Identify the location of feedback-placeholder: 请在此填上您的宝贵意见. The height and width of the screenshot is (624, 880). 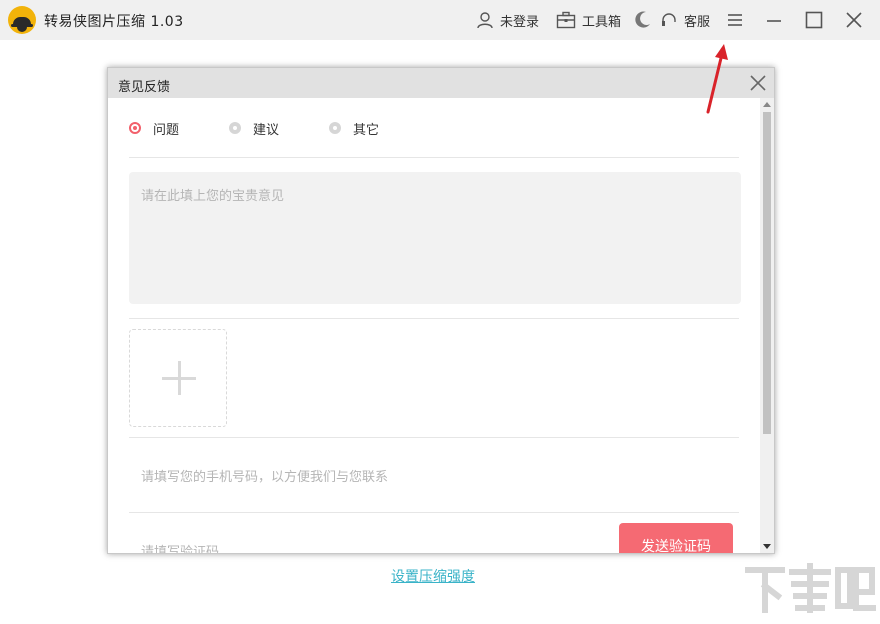
(213, 196).